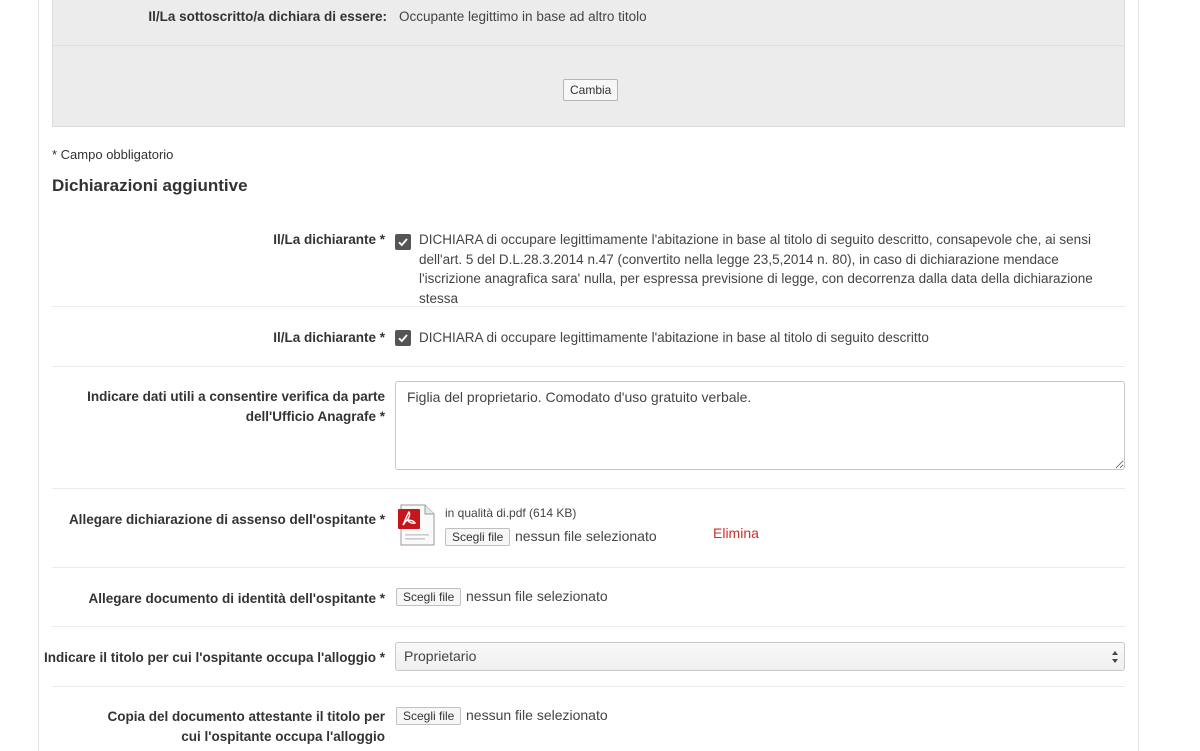  What do you see at coordinates (736, 533) in the screenshot?
I see `delete-file-link: Elimina` at bounding box center [736, 533].